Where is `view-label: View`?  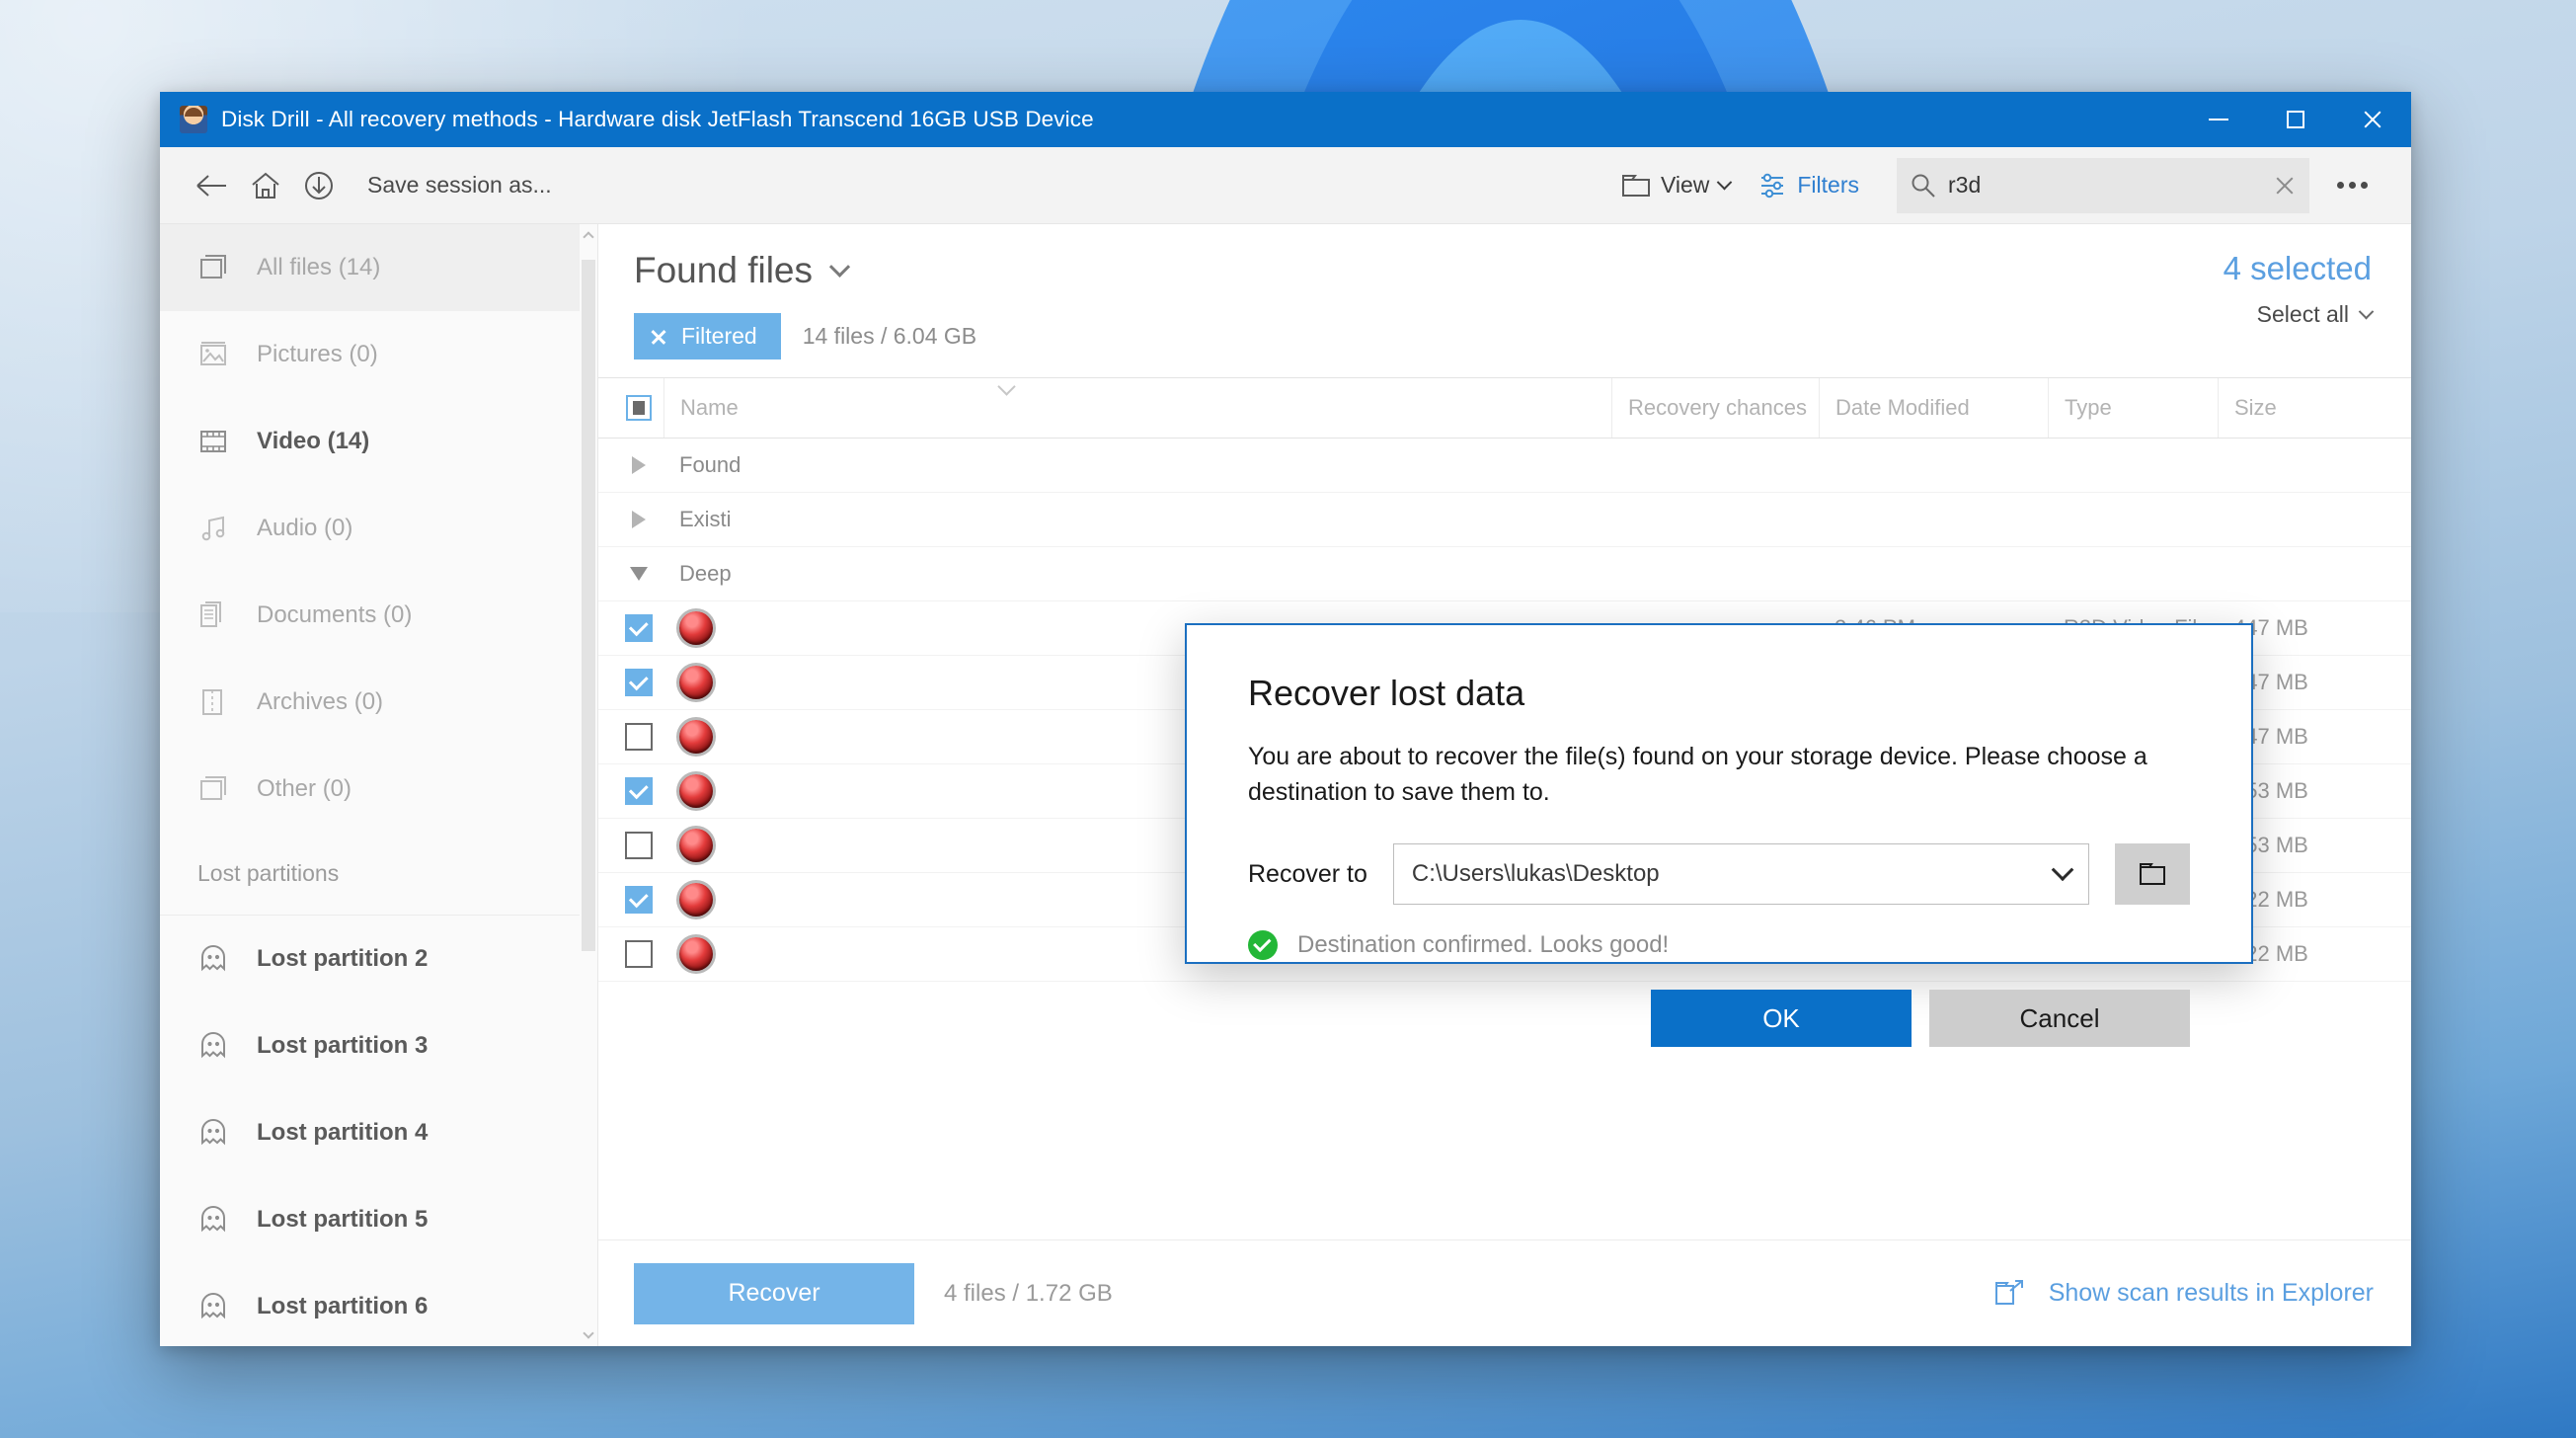
view-label: View is located at coordinates (1685, 185).